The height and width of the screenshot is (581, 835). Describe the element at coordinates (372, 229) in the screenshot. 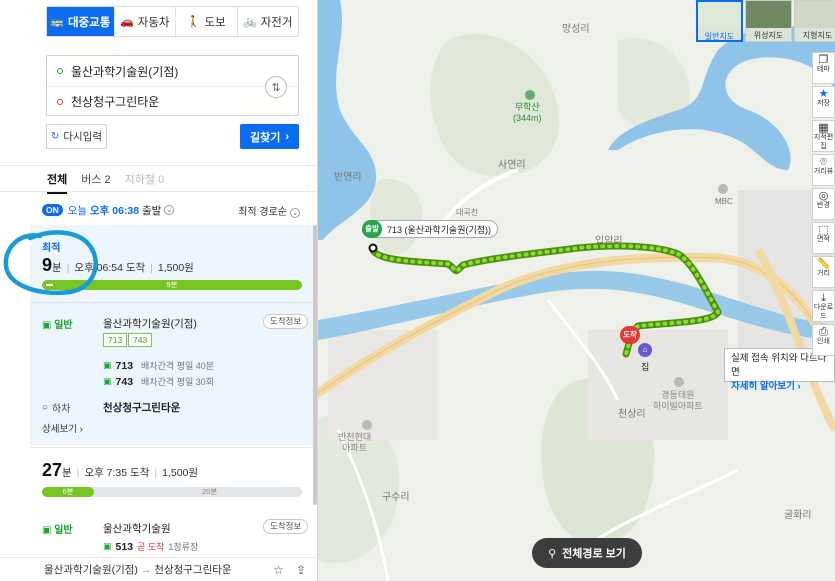

I see `start-tag: 출발` at that location.